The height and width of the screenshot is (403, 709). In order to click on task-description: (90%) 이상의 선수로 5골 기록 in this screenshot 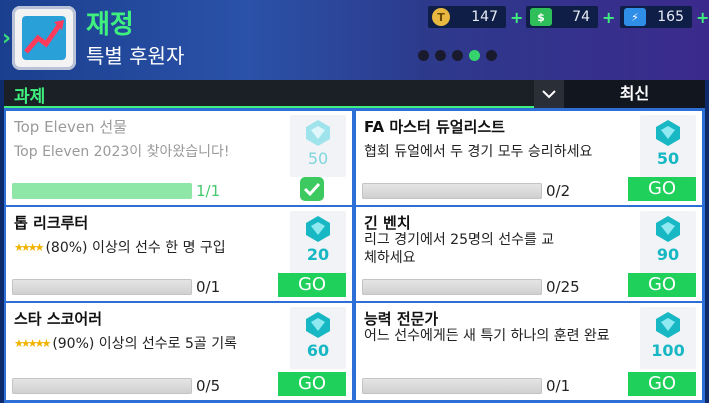, I will do `click(144, 344)`.